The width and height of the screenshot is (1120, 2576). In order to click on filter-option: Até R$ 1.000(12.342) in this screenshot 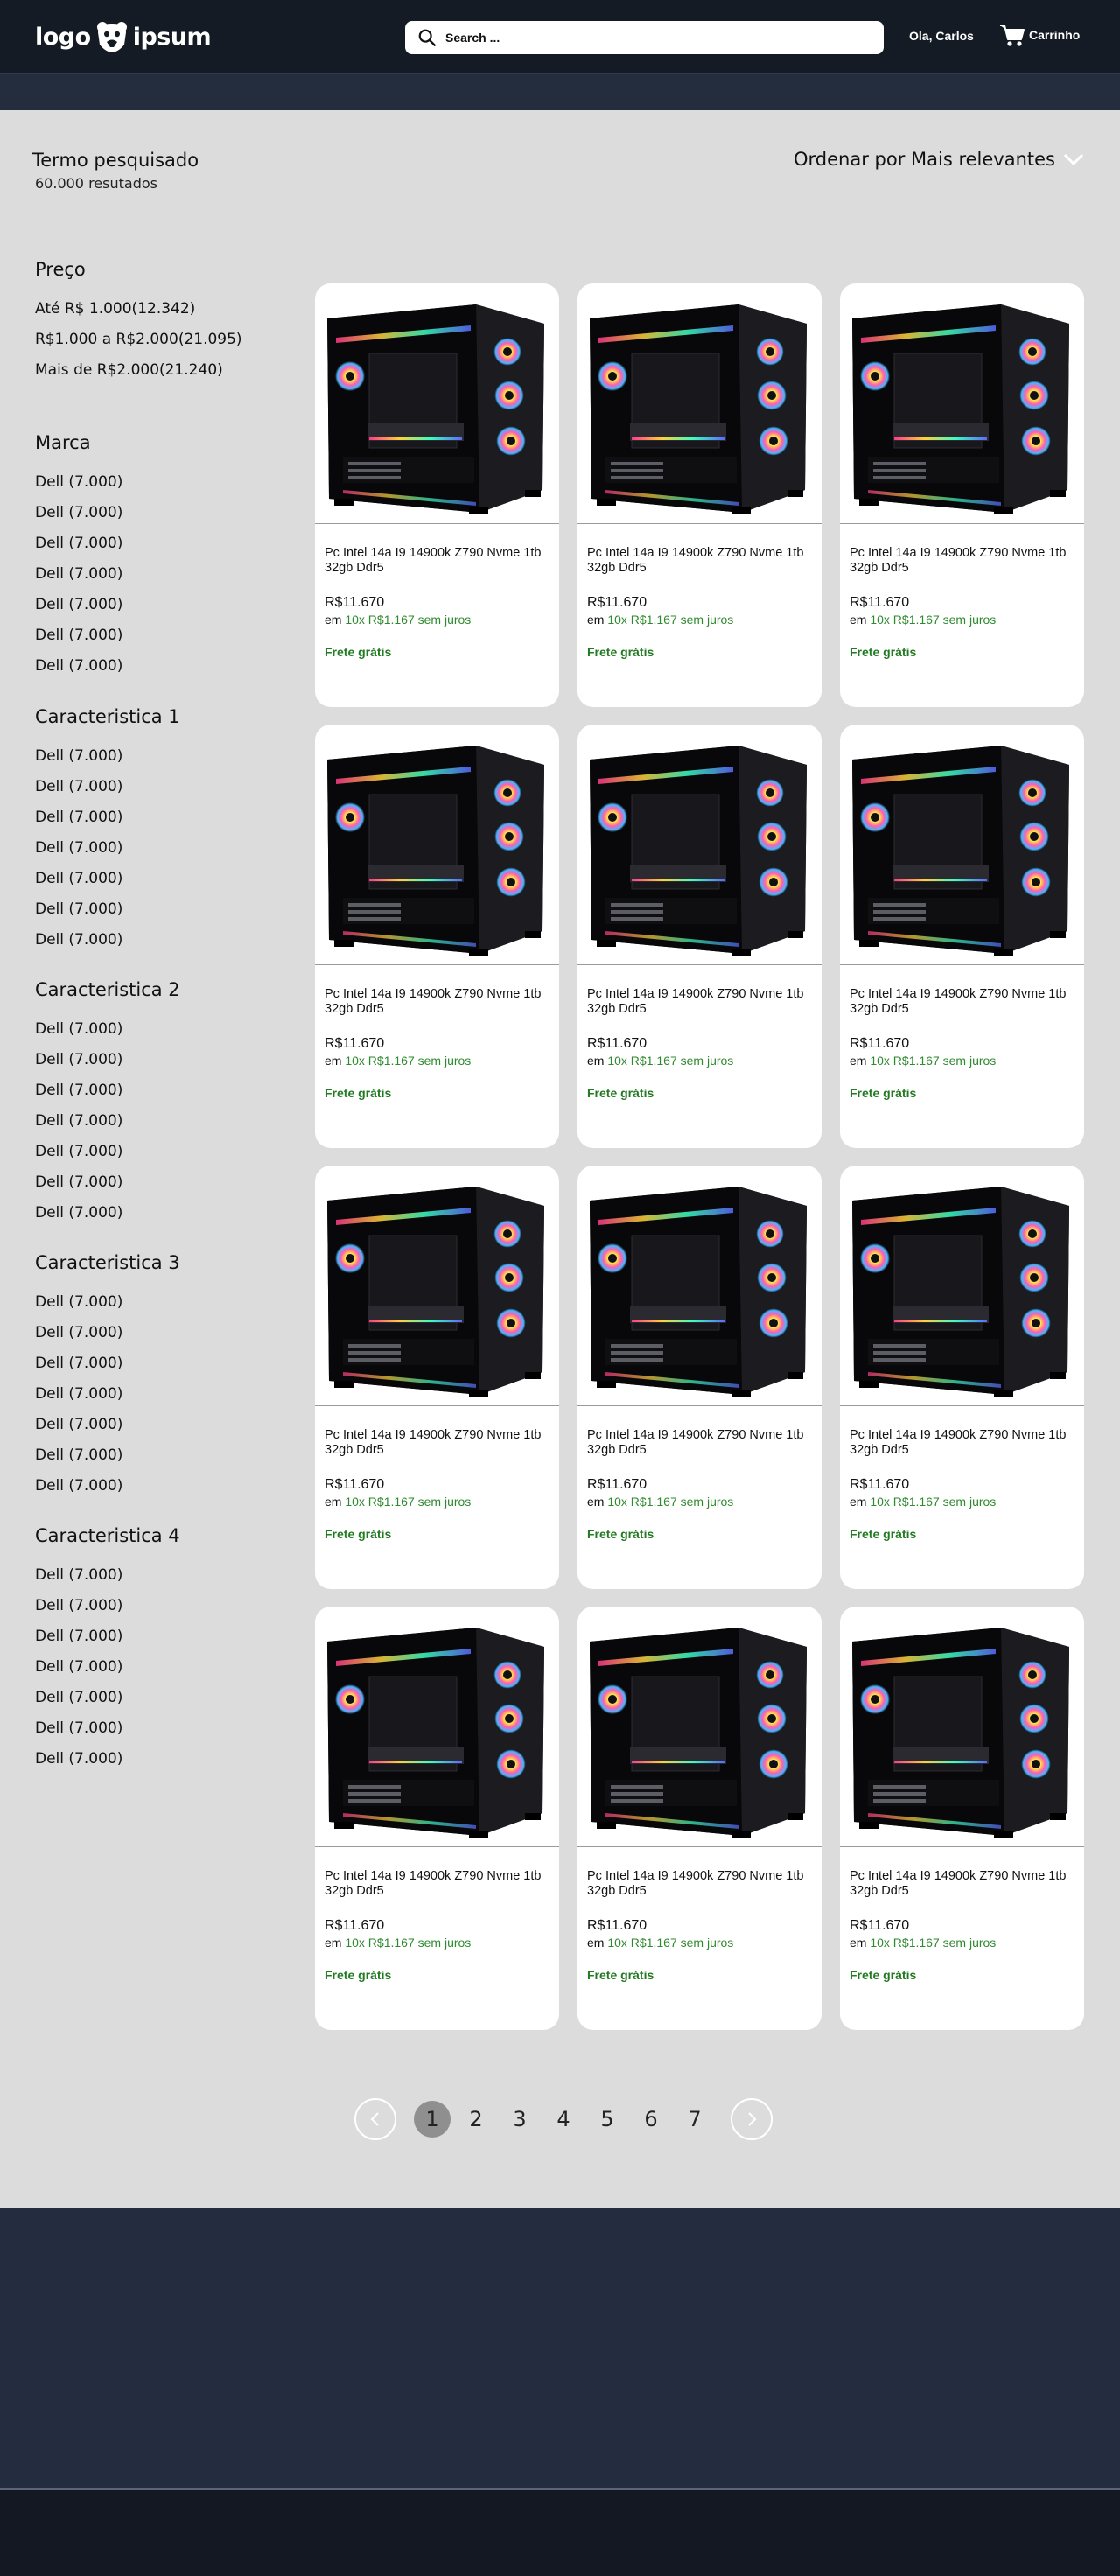, I will do `click(138, 309)`.